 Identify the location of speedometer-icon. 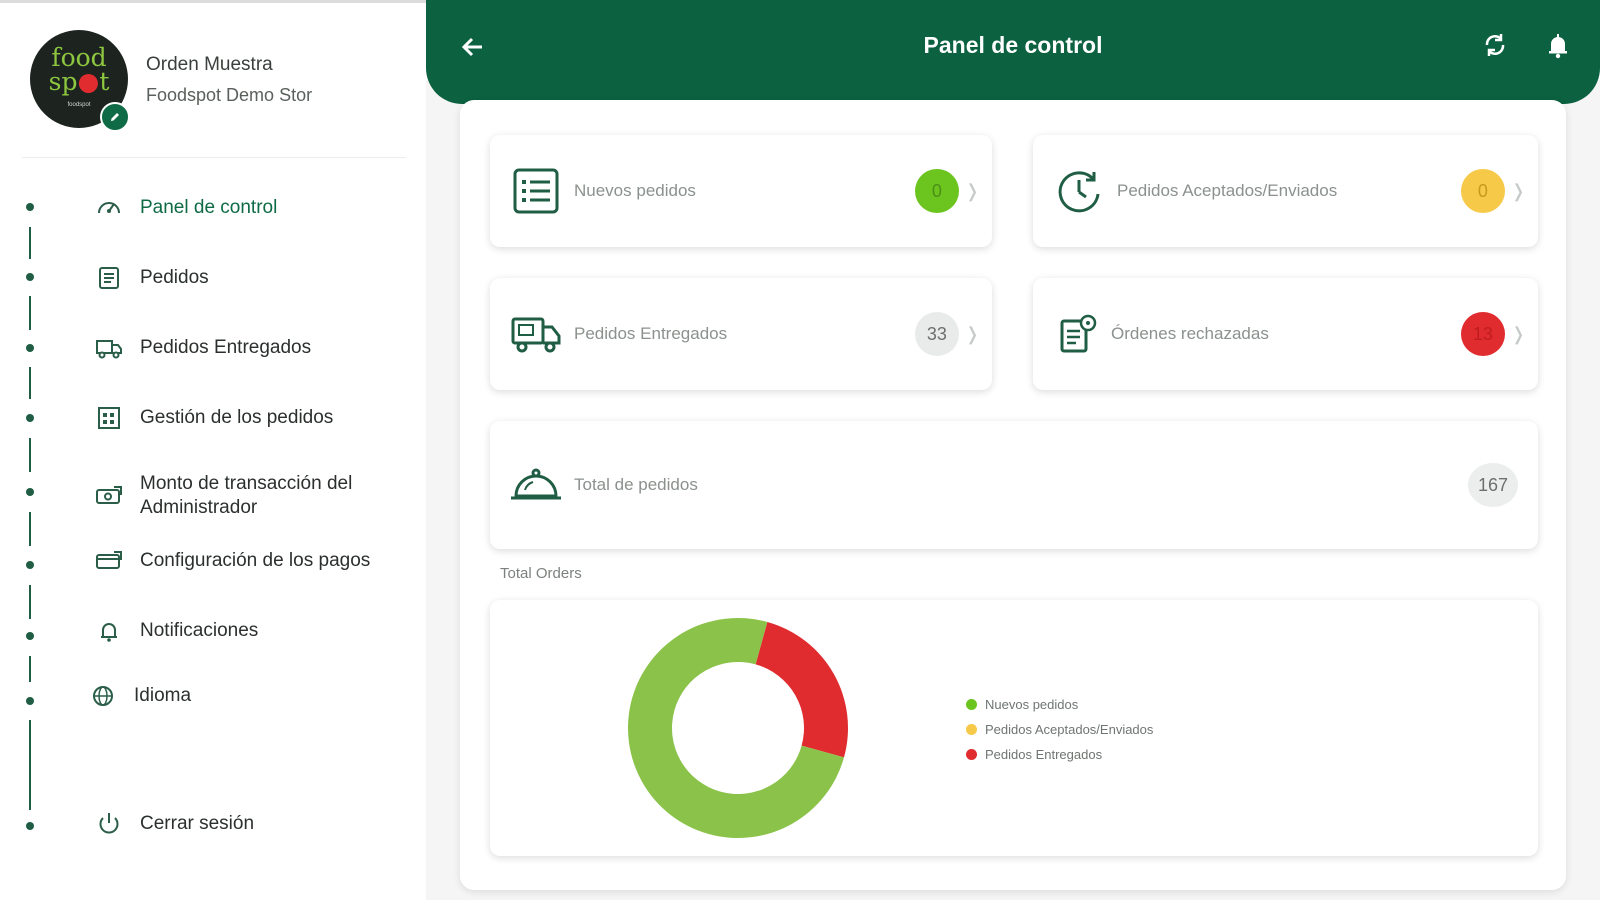
(109, 208).